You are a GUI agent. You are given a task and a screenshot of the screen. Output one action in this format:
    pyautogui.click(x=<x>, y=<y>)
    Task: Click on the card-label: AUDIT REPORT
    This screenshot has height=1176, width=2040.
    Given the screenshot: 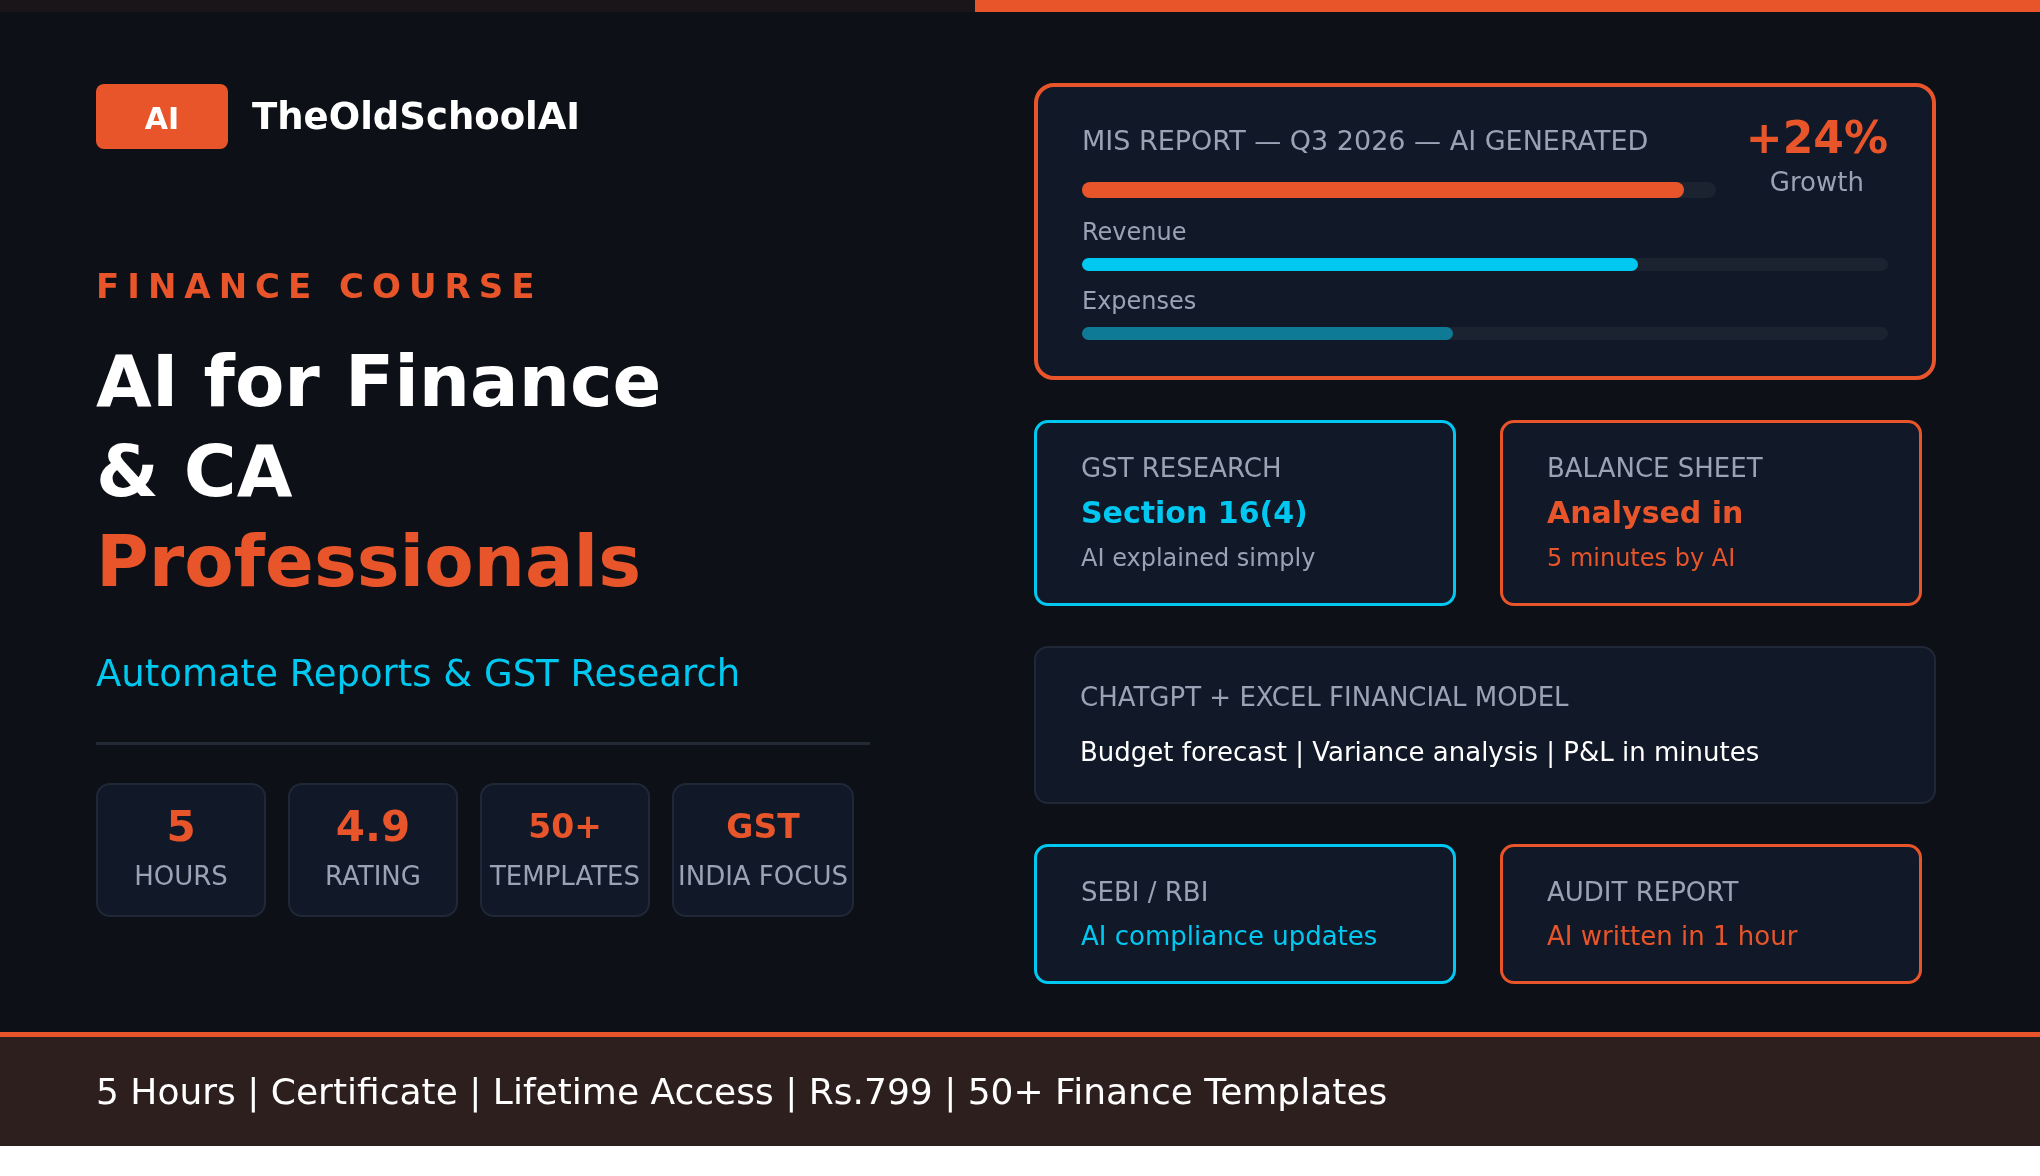 What is the action you would take?
    pyautogui.click(x=1643, y=892)
    